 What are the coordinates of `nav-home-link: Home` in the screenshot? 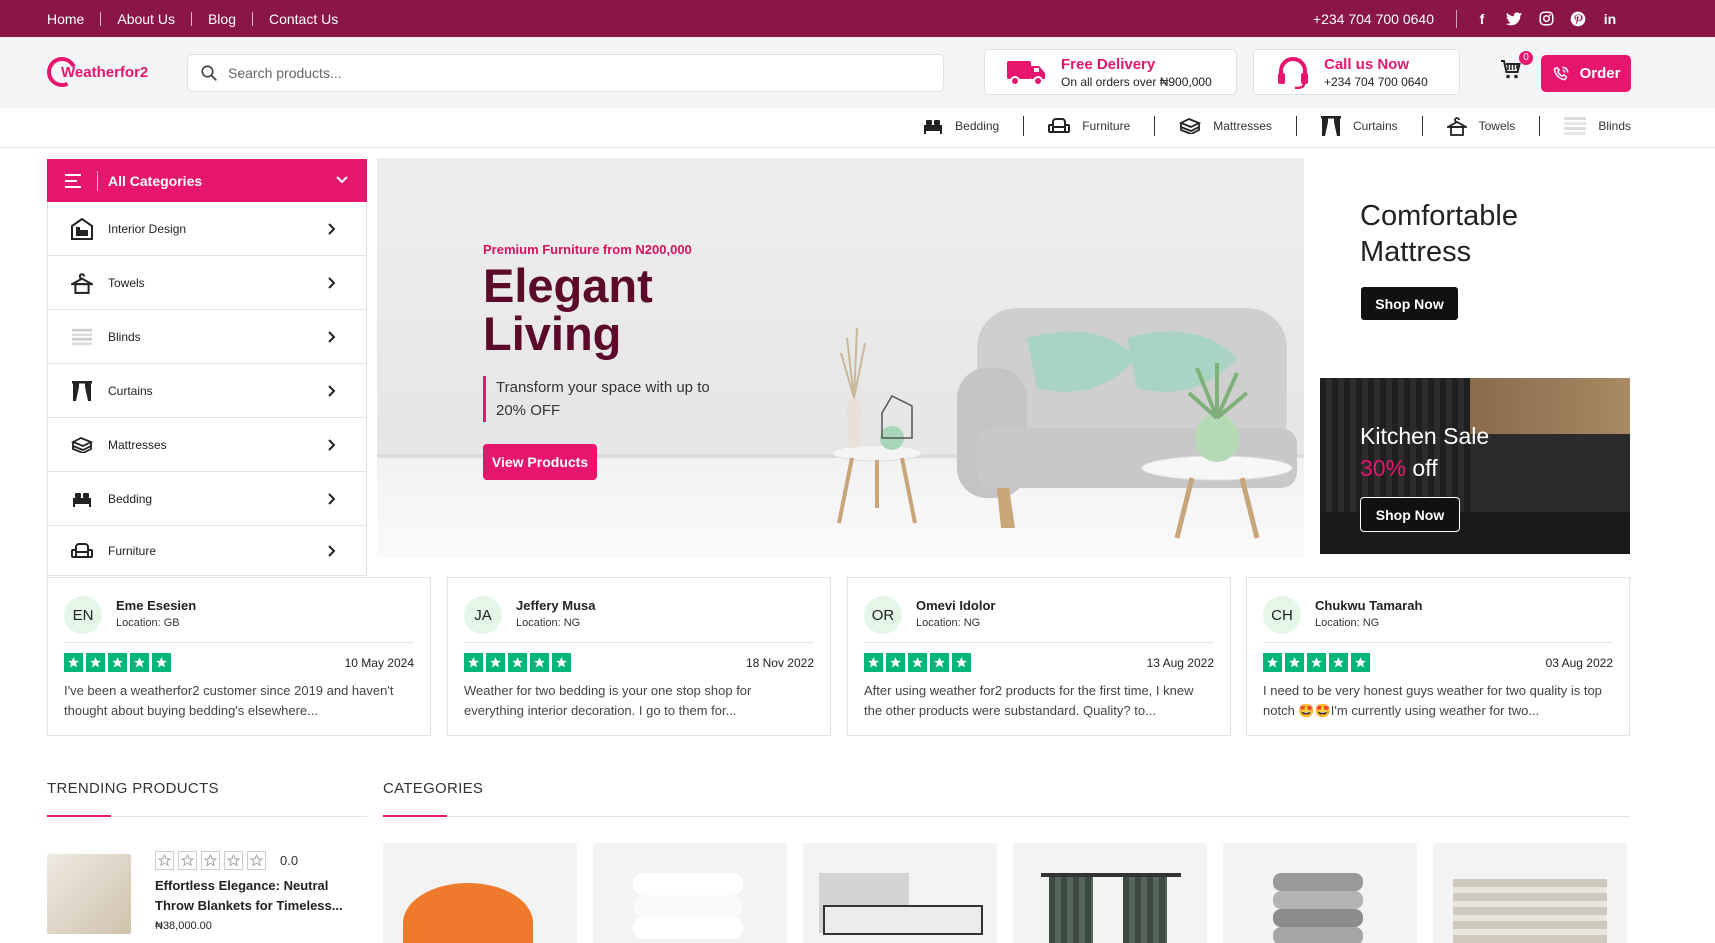 It's located at (65, 19).